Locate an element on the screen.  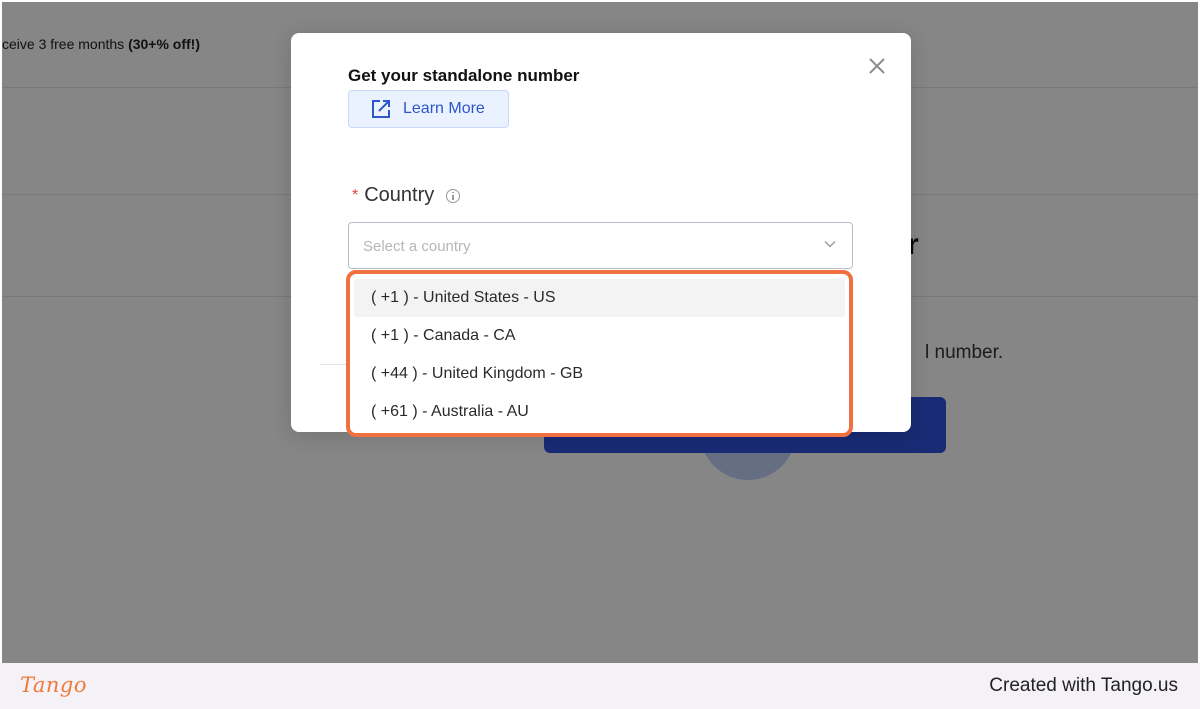
country-field-label: * Country is located at coordinates (406, 195).